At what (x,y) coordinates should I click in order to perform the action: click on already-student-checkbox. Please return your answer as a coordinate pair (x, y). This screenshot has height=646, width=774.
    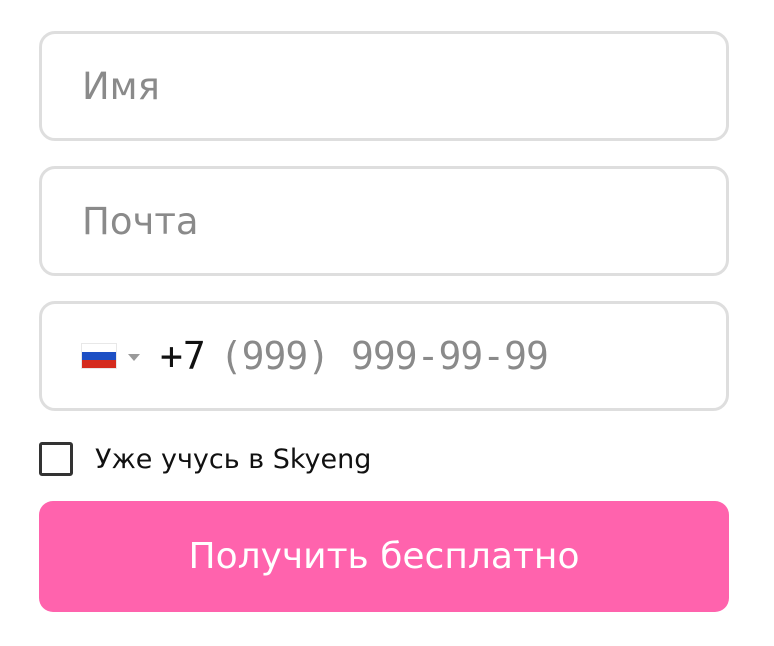
    Looking at the image, I should click on (56, 459).